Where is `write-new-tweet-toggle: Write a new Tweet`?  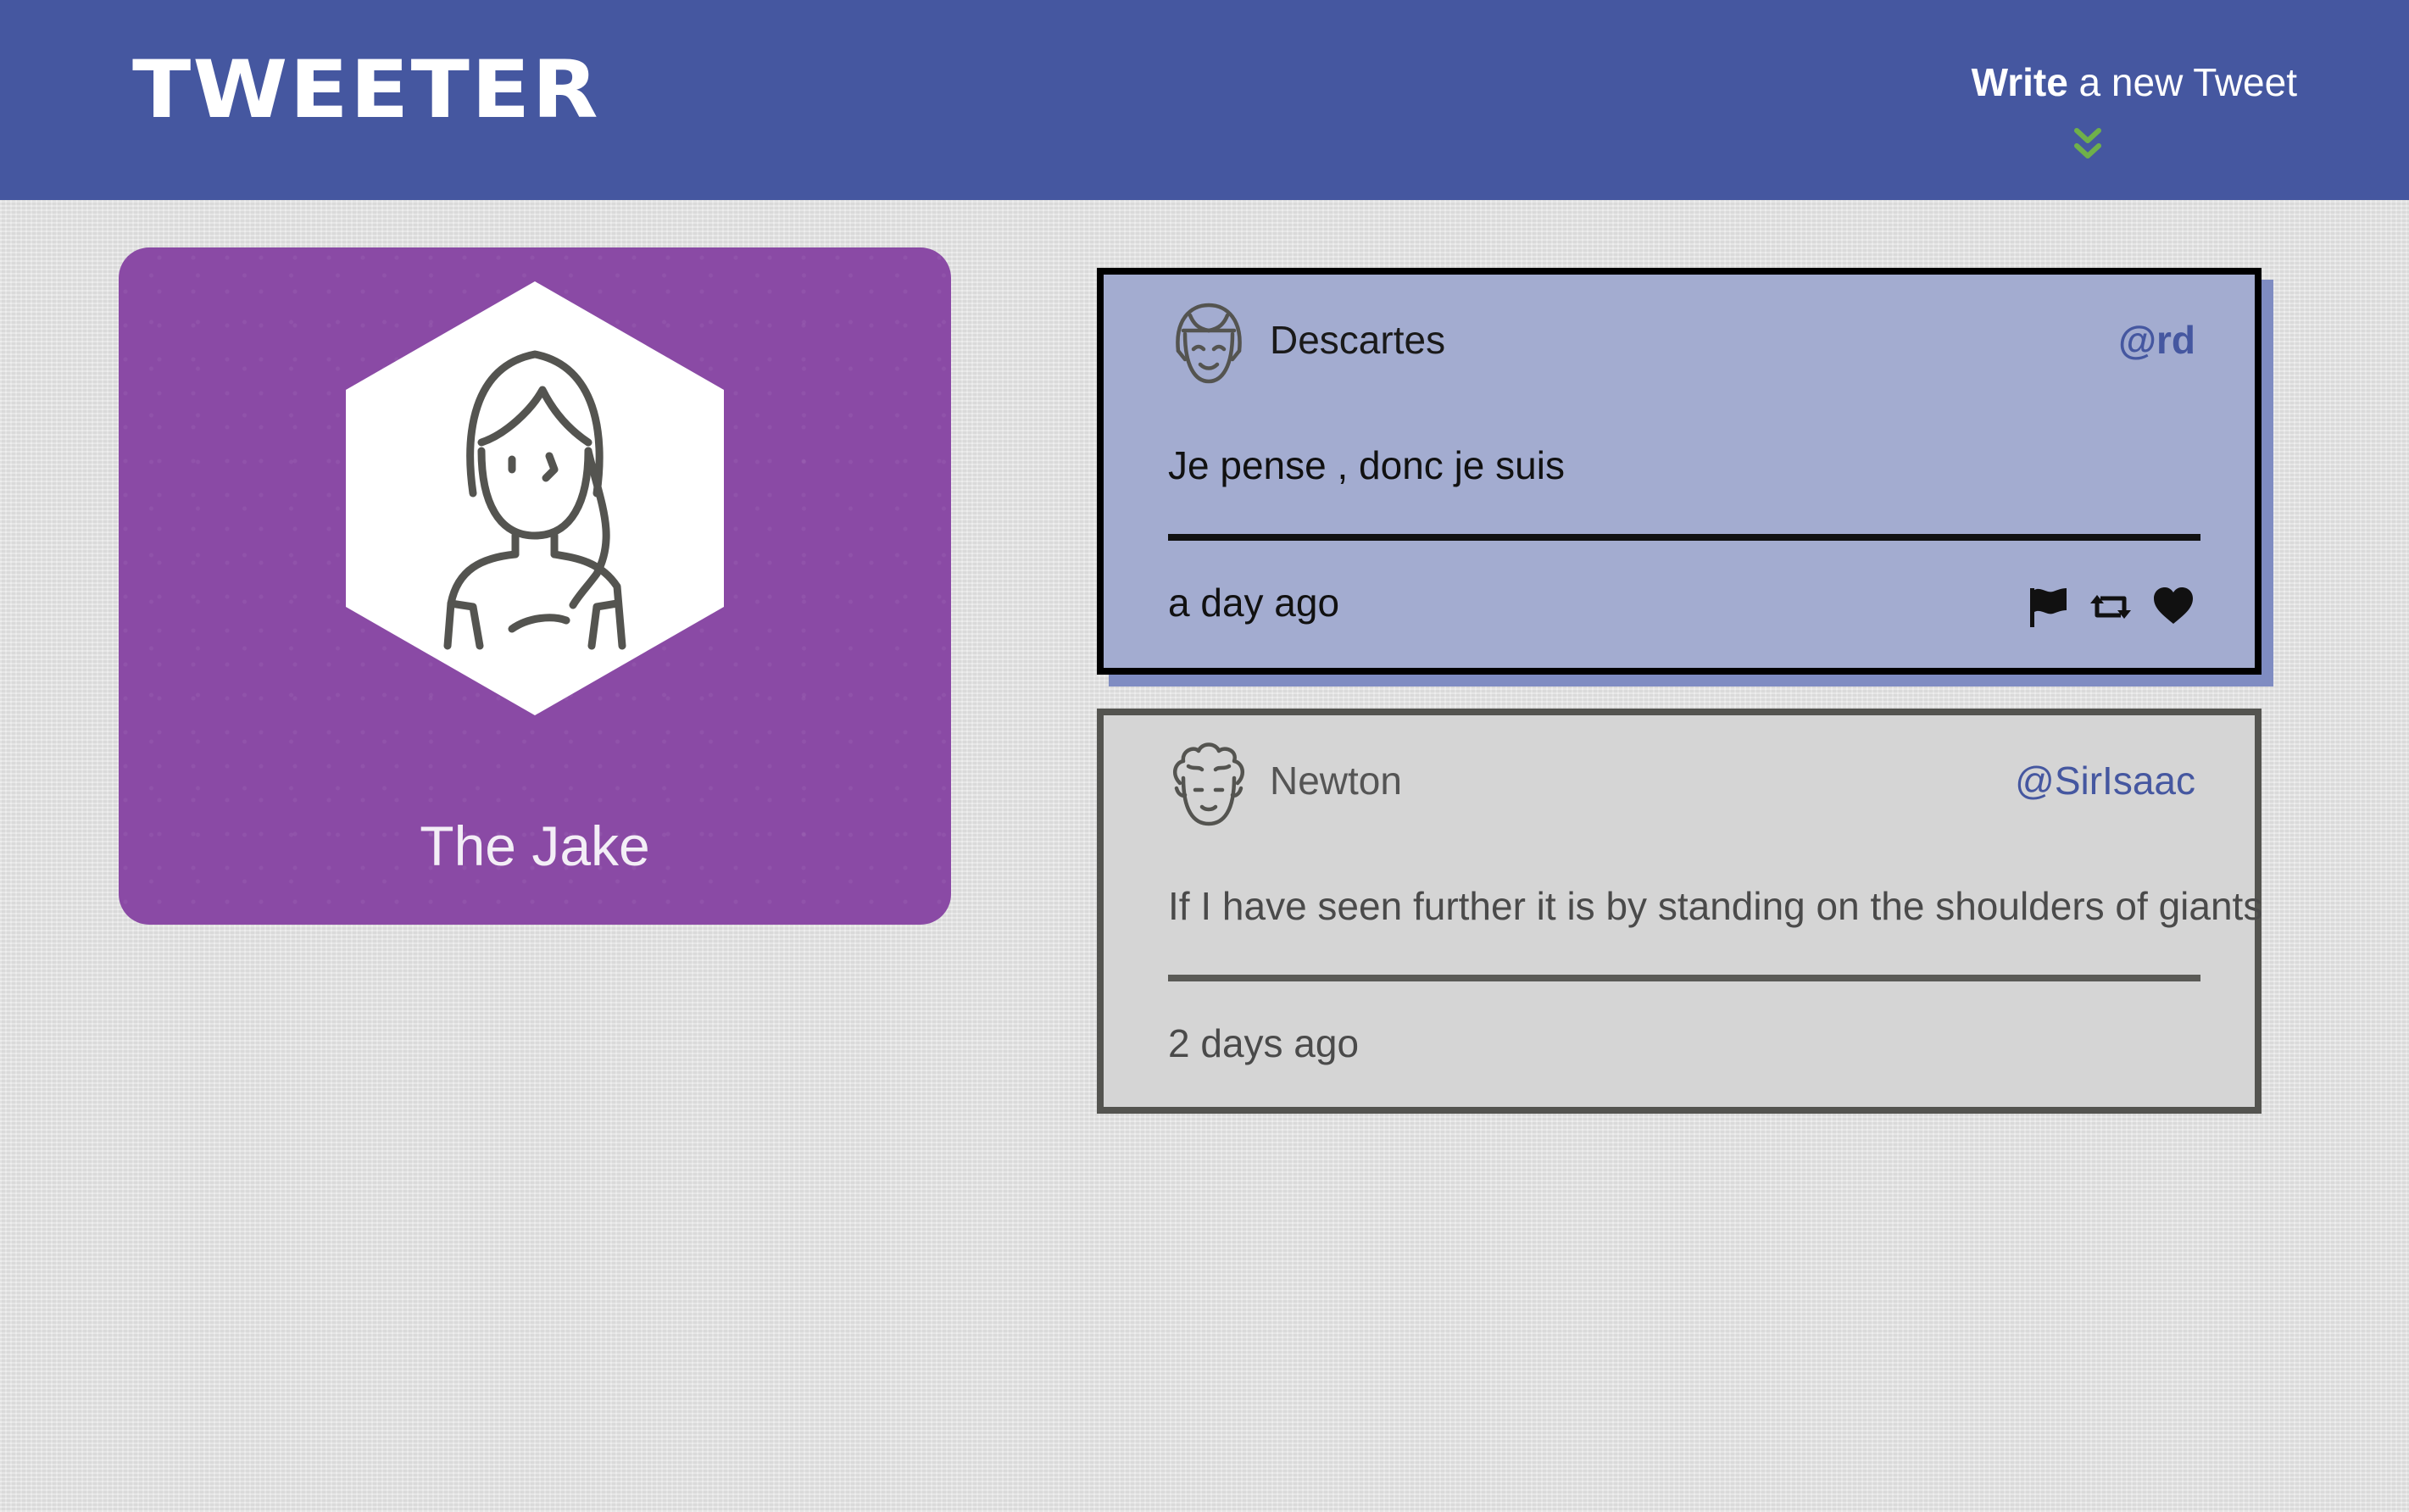 write-new-tweet-toggle: Write a new Tweet is located at coordinates (2098, 117).